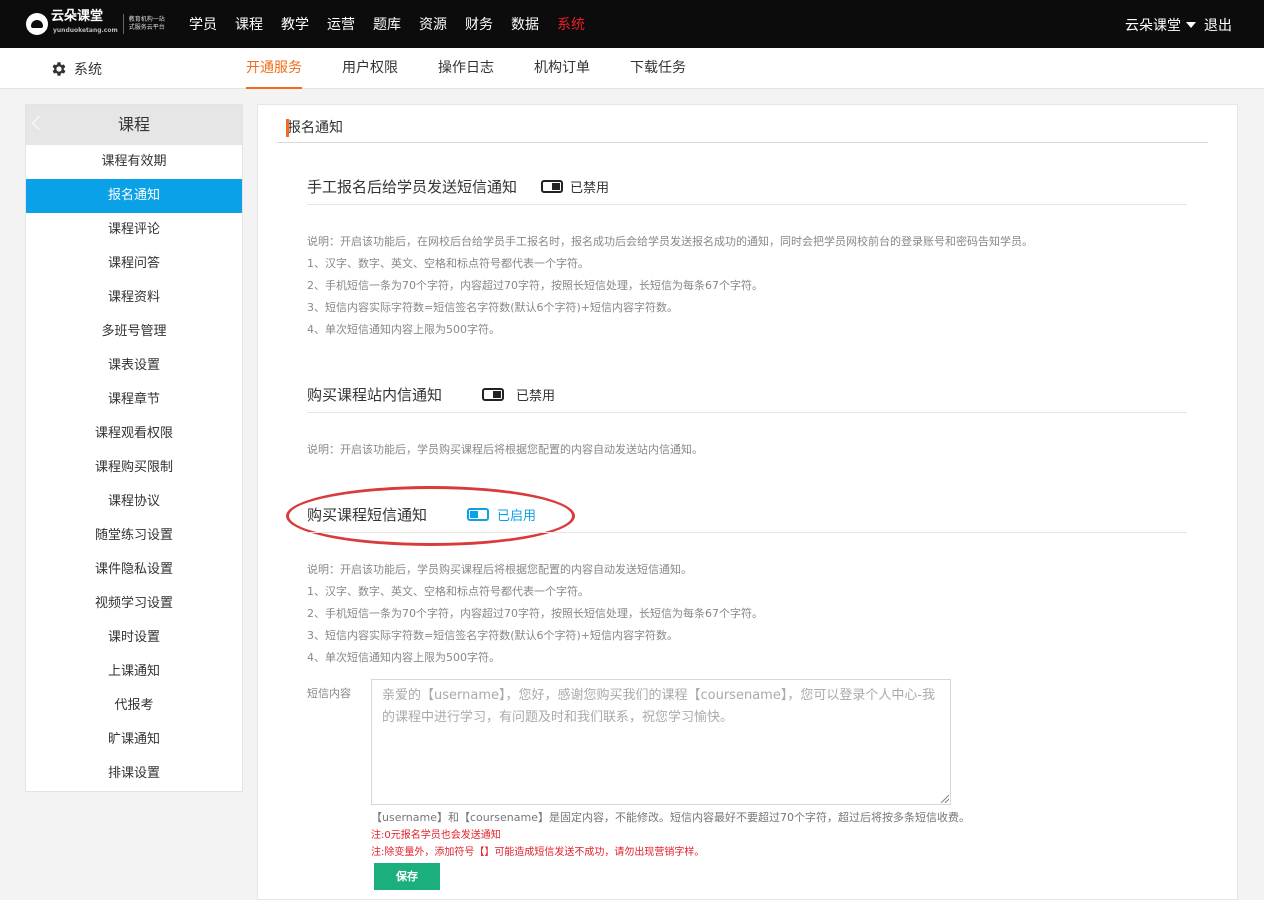  I want to click on sidebar-item-course-chapters: 课程章节, so click(134, 400).